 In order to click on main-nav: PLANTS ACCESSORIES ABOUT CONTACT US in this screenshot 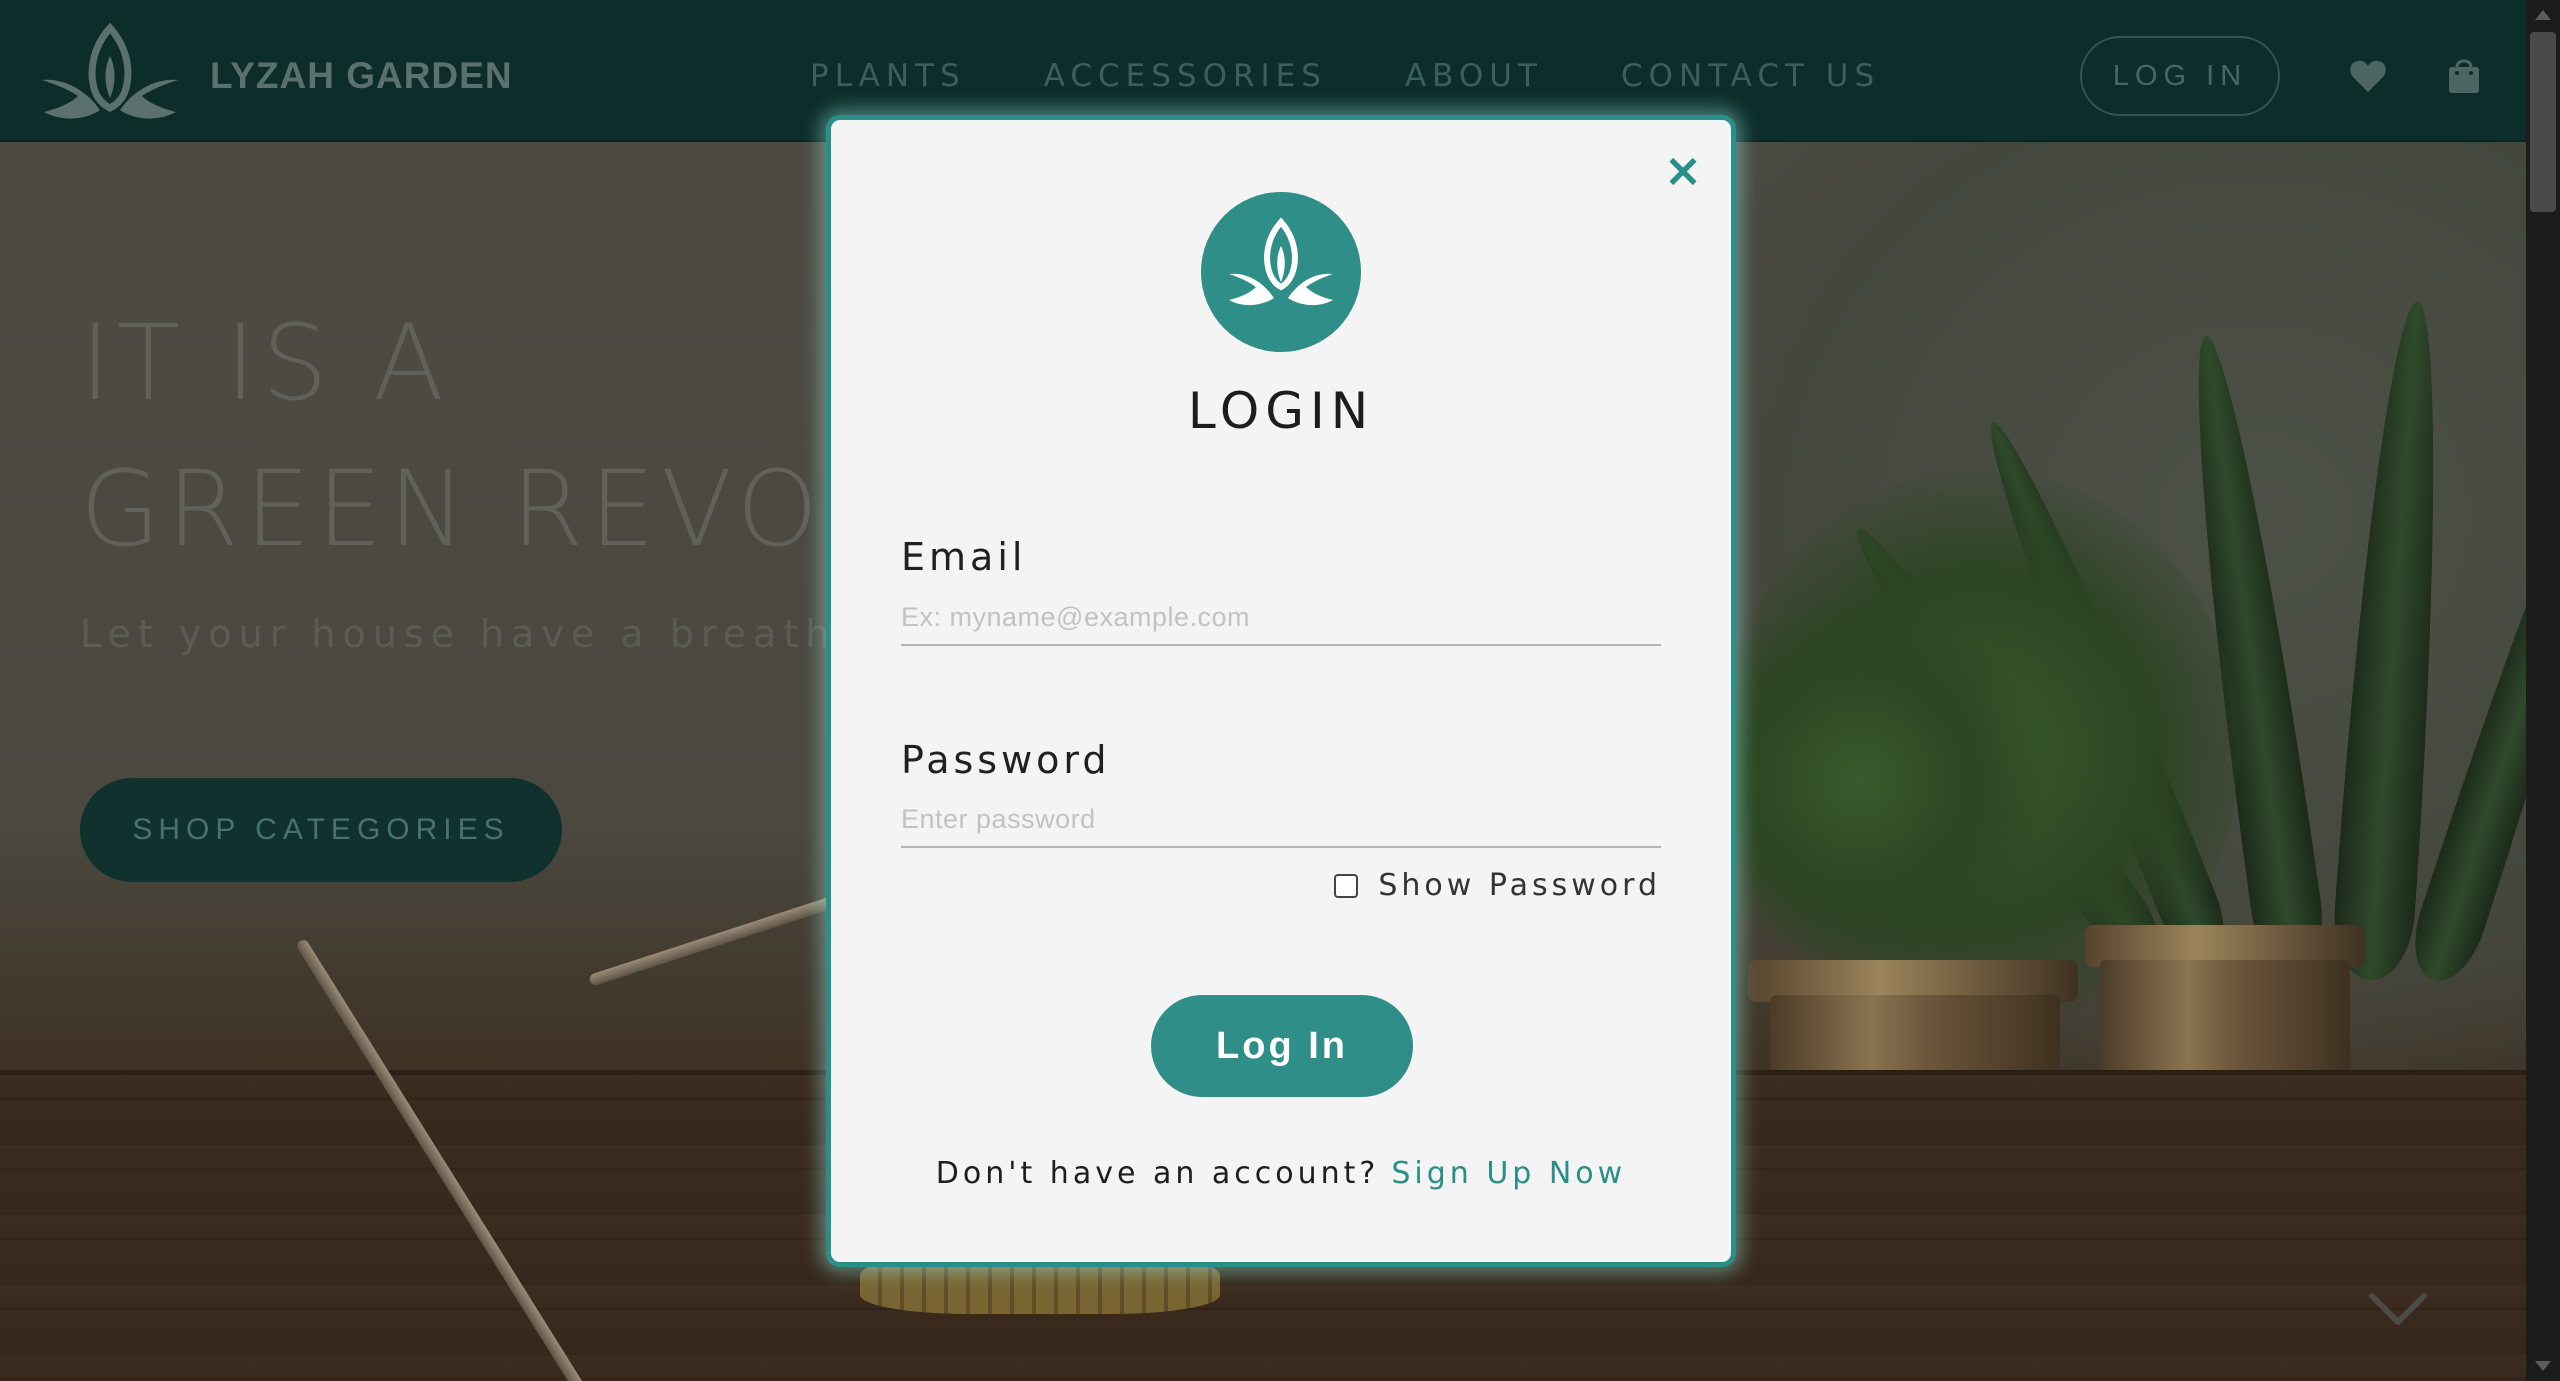, I will do `click(1384, 76)`.